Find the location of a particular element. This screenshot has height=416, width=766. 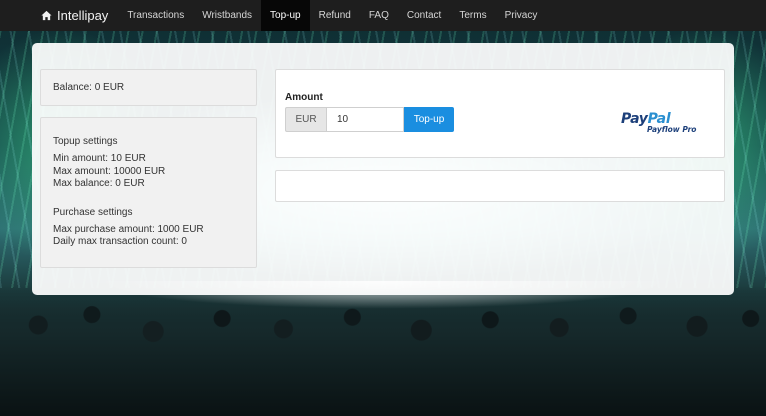

amount-input-group: EUR Top-up is located at coordinates (369, 119).